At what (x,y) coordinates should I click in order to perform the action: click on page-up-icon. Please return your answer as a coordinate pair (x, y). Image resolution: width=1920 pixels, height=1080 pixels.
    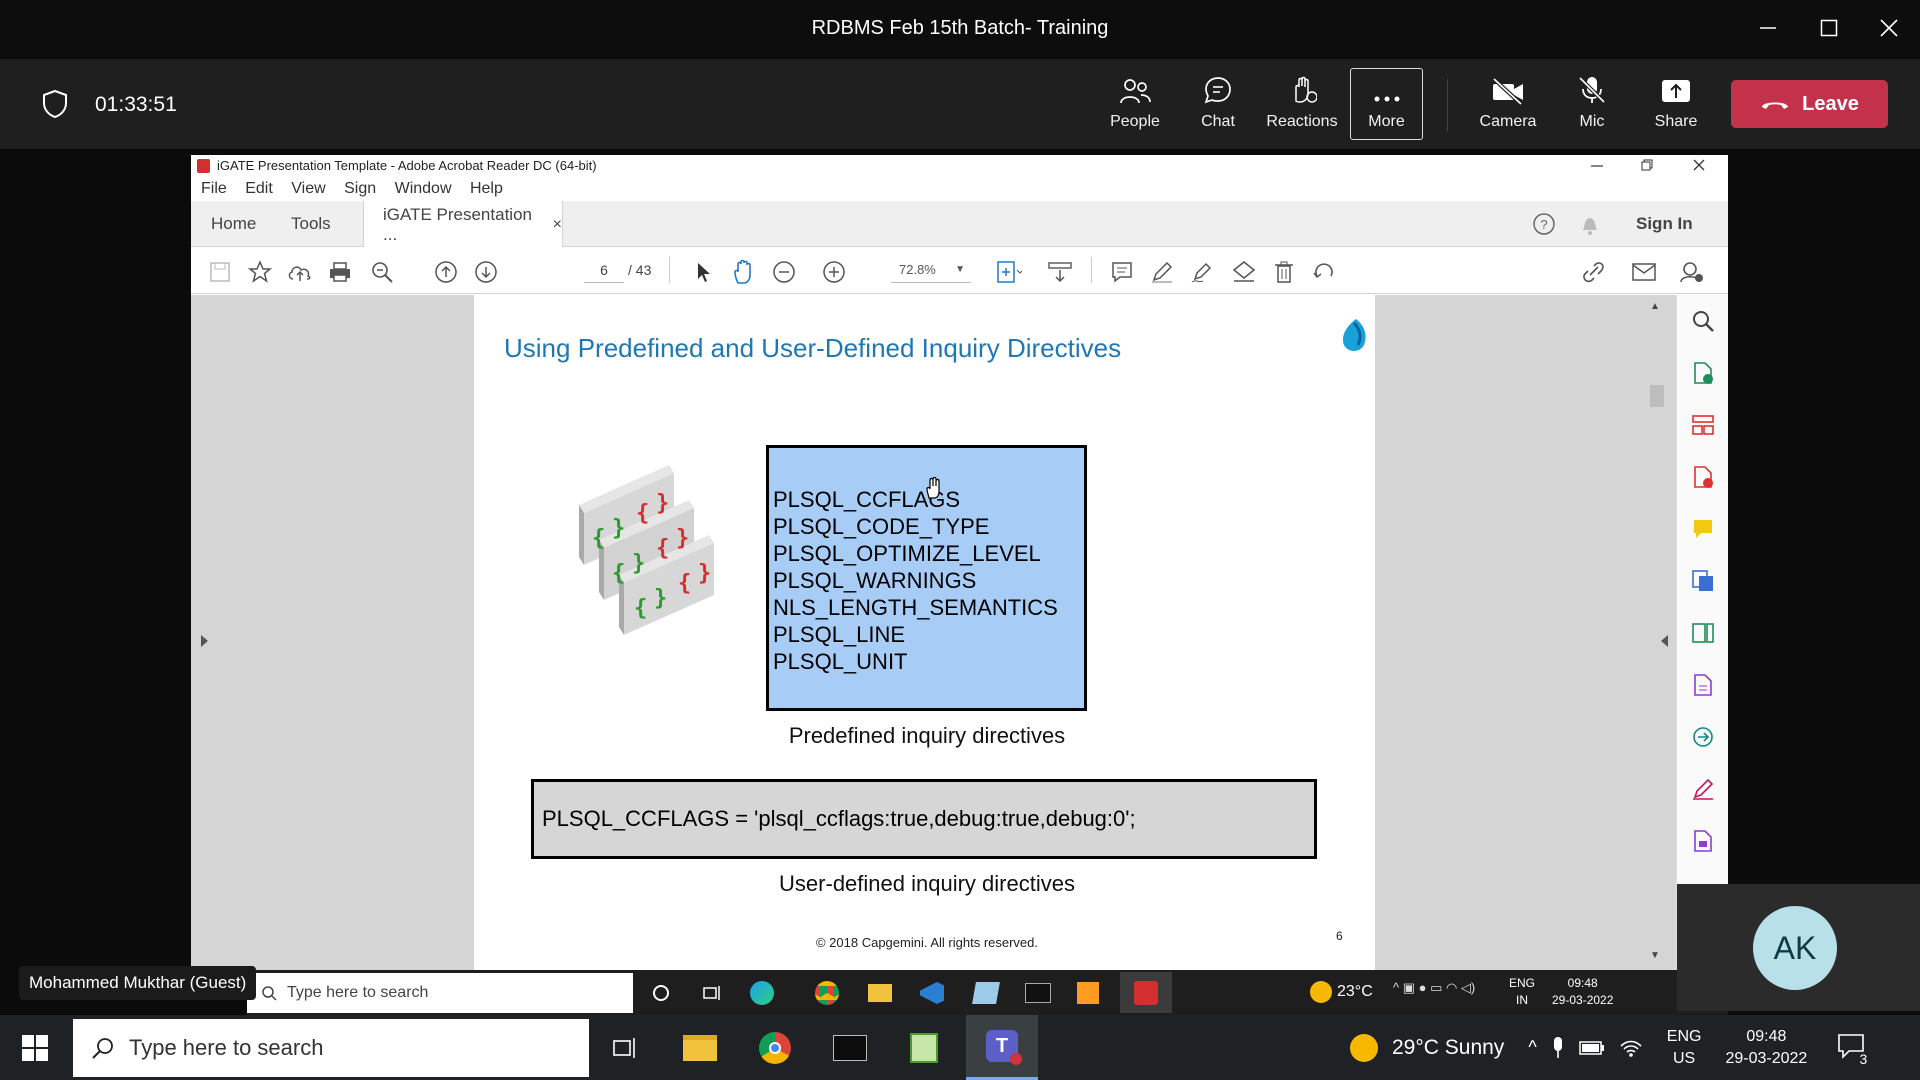
    Looking at the image, I should click on (446, 272).